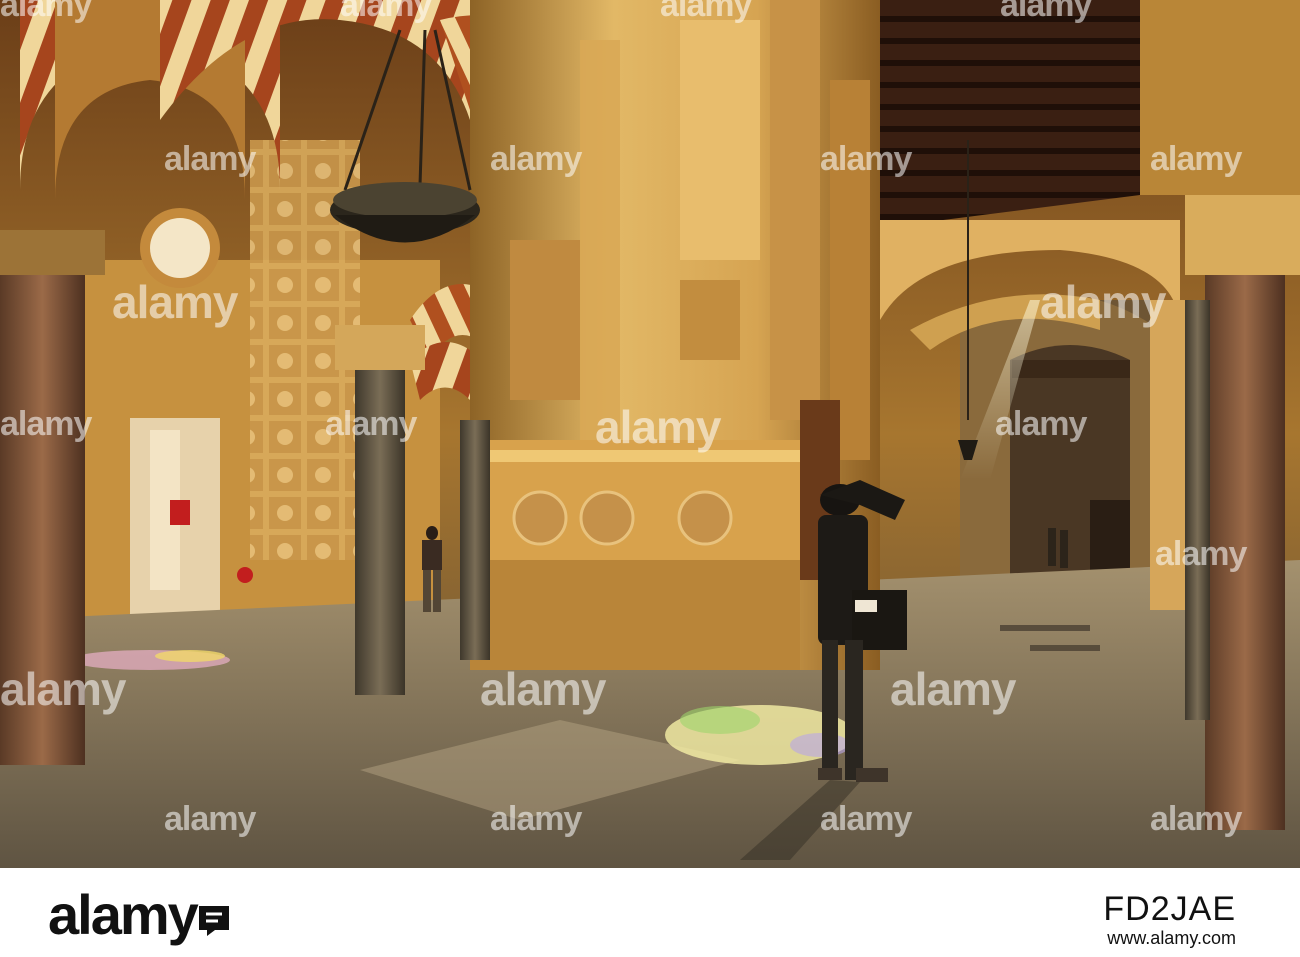 This screenshot has width=1300, height=957. I want to click on alamy-logo-icon, so click(213, 921).